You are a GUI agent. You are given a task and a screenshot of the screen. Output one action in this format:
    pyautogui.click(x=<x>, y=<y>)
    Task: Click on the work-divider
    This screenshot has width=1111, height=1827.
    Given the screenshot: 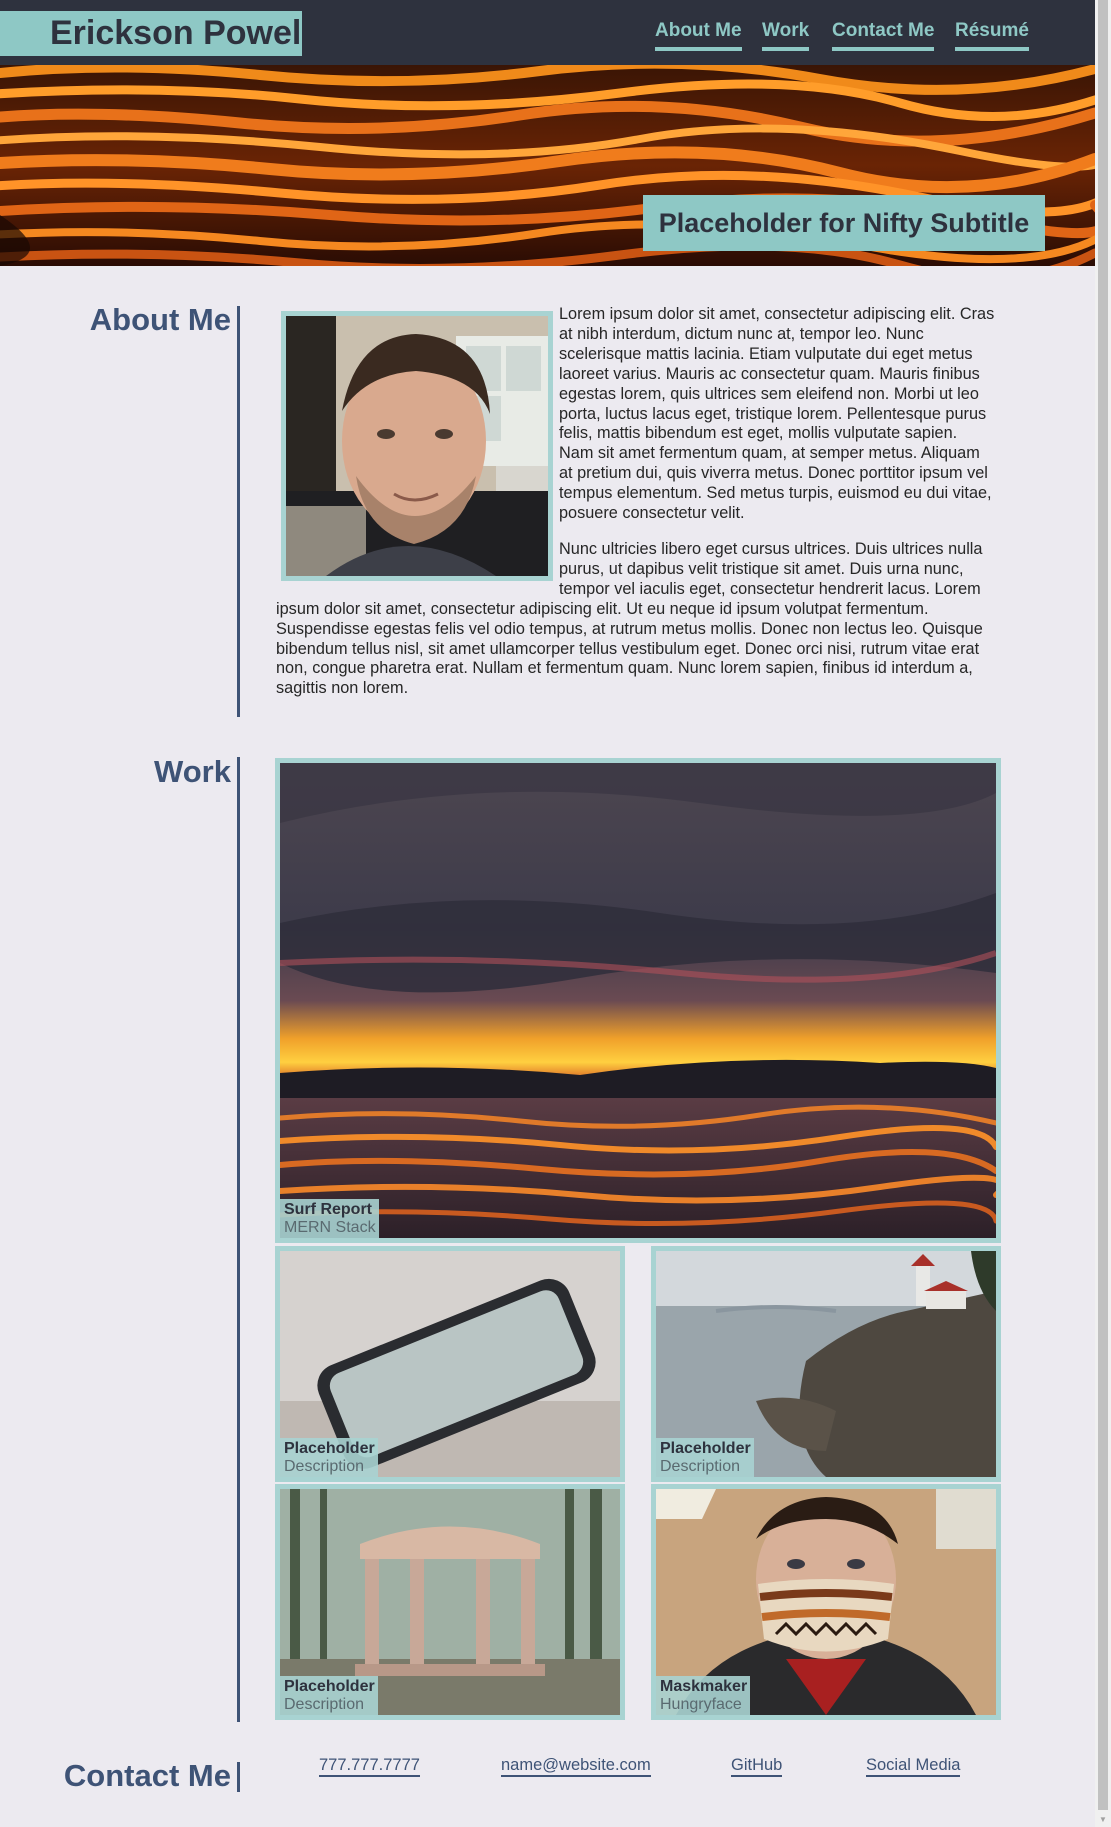 What is the action you would take?
    pyautogui.click(x=238, y=1239)
    